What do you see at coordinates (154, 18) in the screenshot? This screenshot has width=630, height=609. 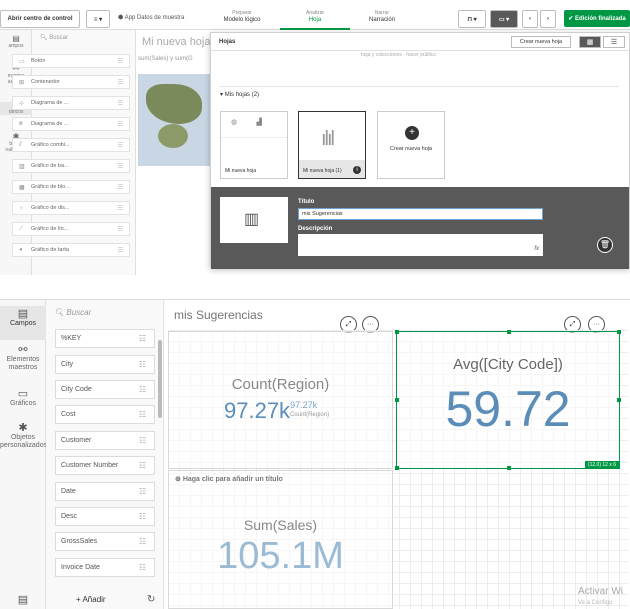 I see `app-name-label: App Datos de muestra` at bounding box center [154, 18].